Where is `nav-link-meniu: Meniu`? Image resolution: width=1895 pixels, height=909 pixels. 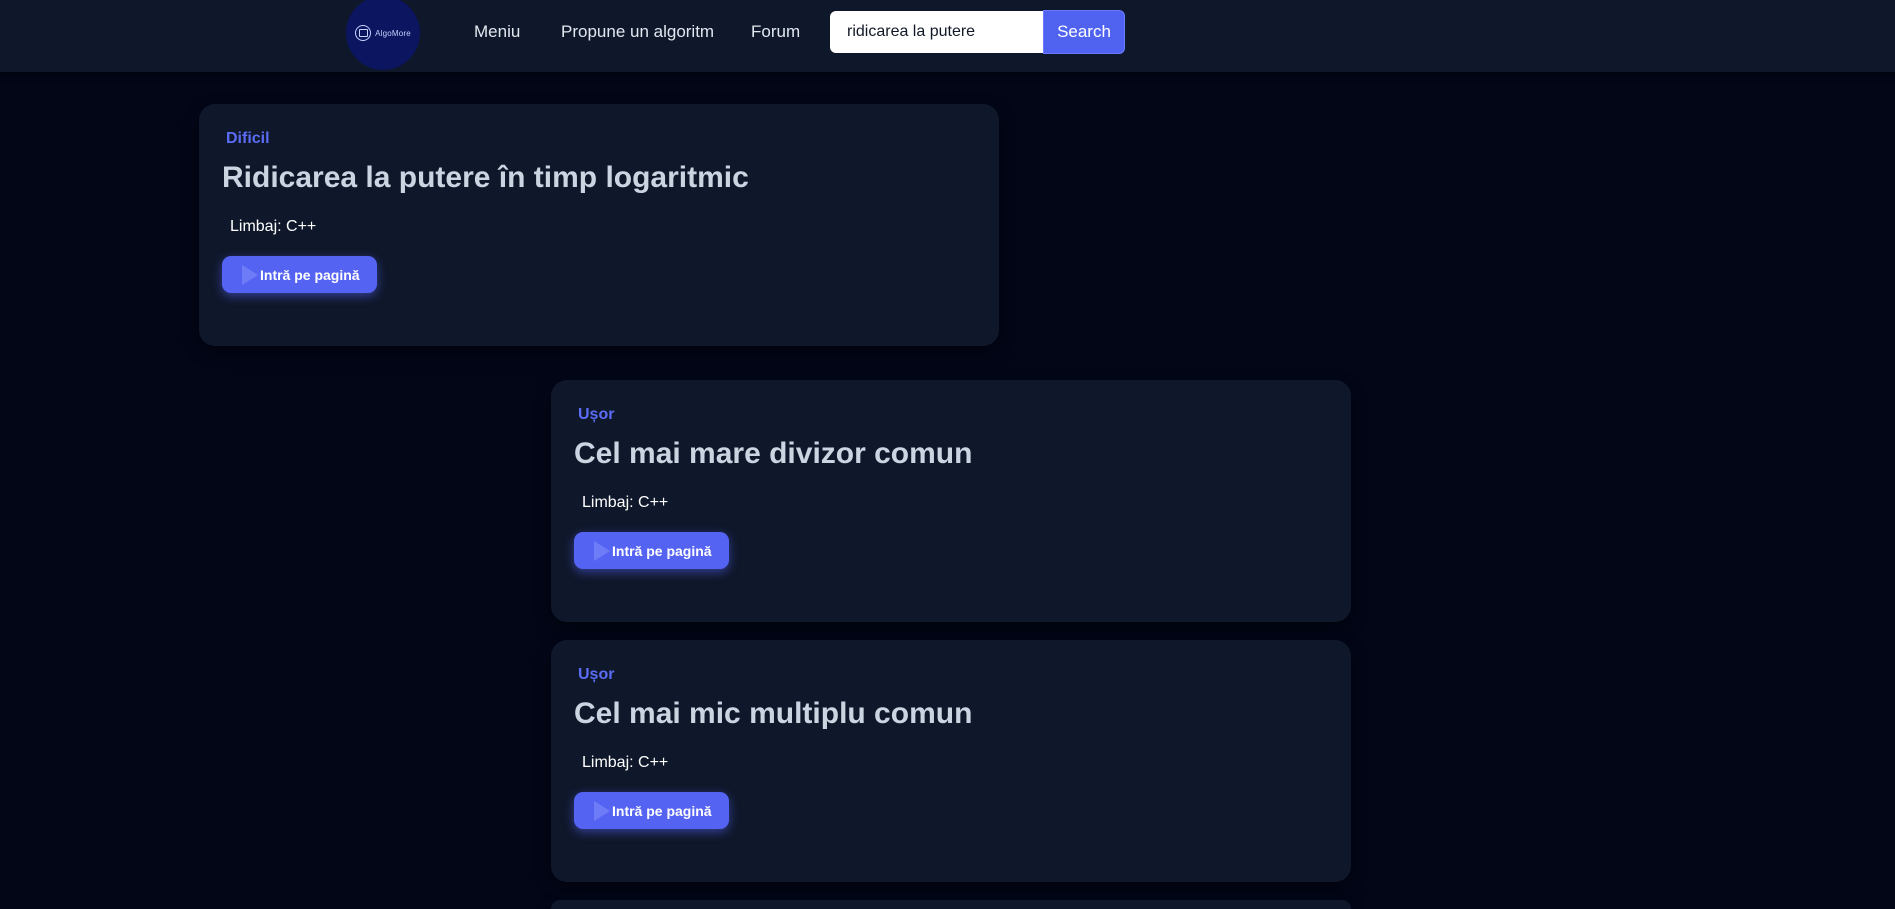 nav-link-meniu: Meniu is located at coordinates (497, 32).